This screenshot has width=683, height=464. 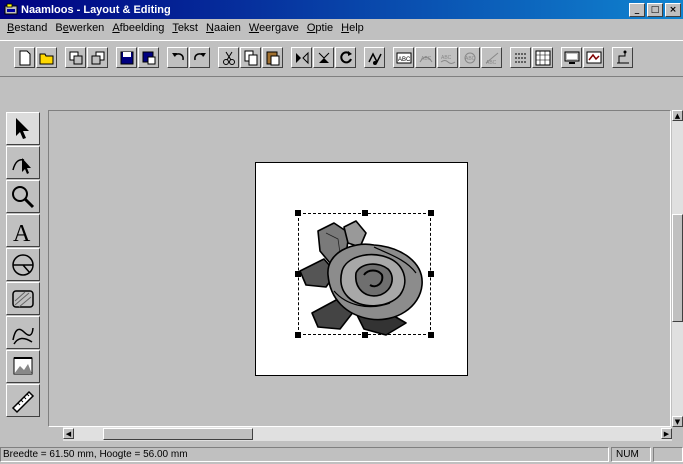 What do you see at coordinates (367, 434) in the screenshot?
I see `horizontal-scrollbar: ◀ ▶` at bounding box center [367, 434].